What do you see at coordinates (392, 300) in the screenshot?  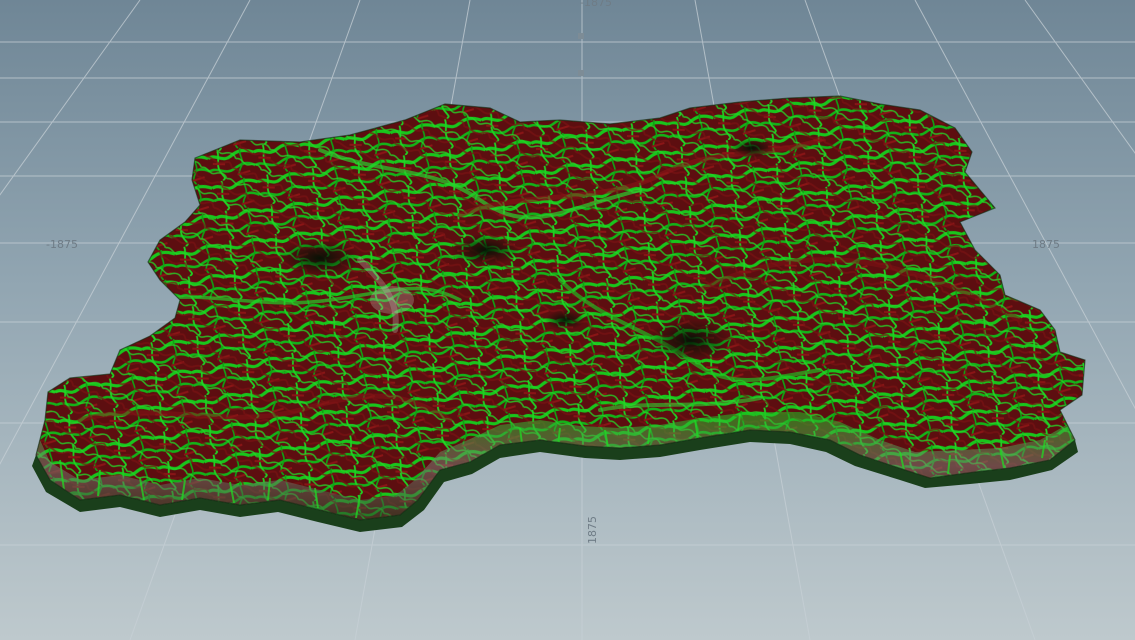 I see `terrain-peak` at bounding box center [392, 300].